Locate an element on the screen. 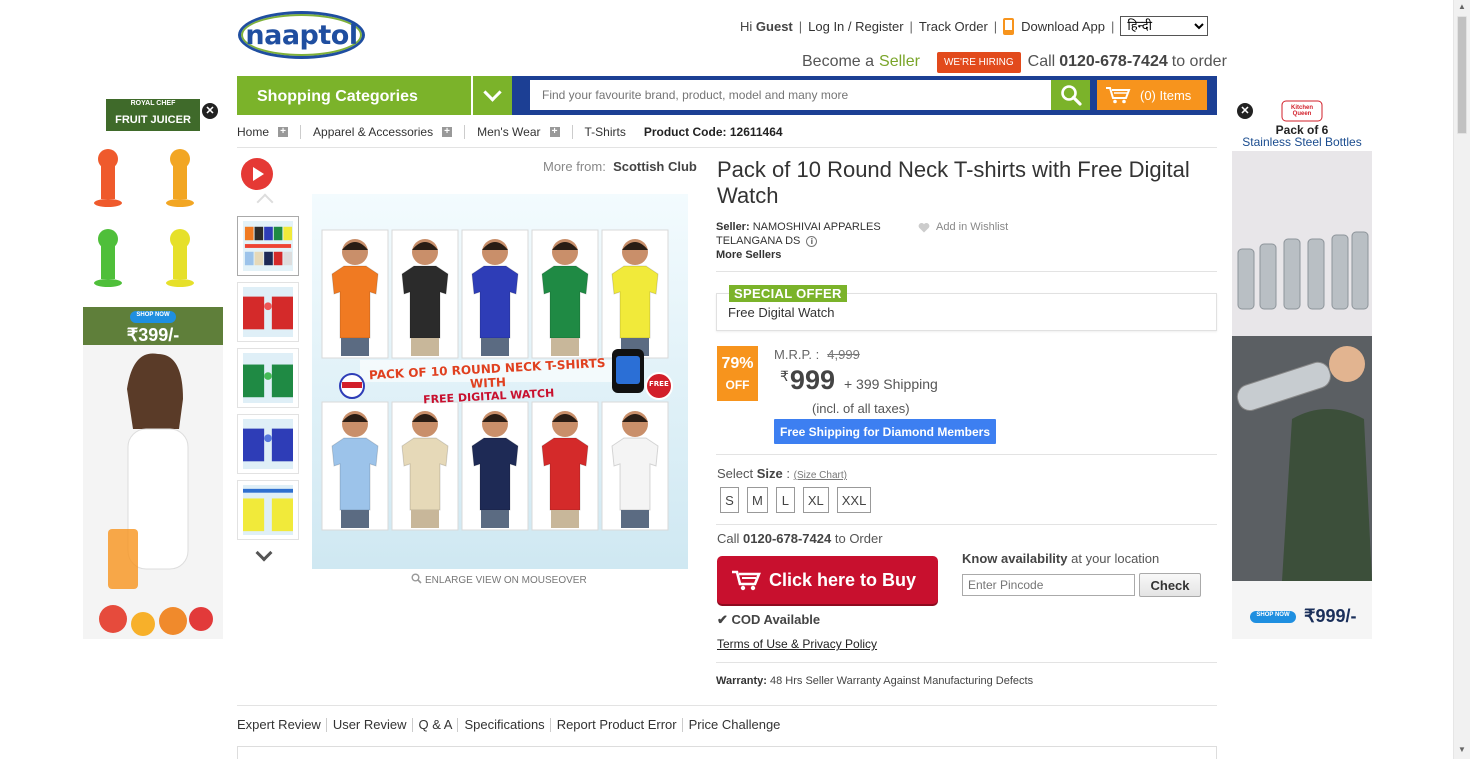 The image size is (1470, 759). discount-off: OFF is located at coordinates (737, 385).